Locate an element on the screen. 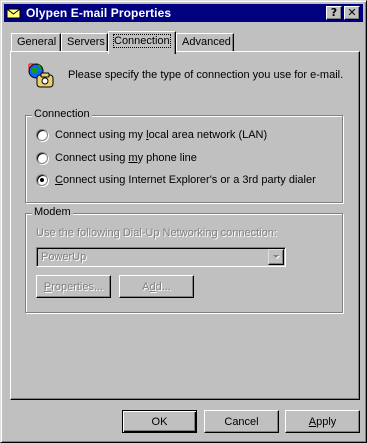 Image resolution: width=367 pixels, height=443 pixels. help-button: ? is located at coordinates (334, 13).